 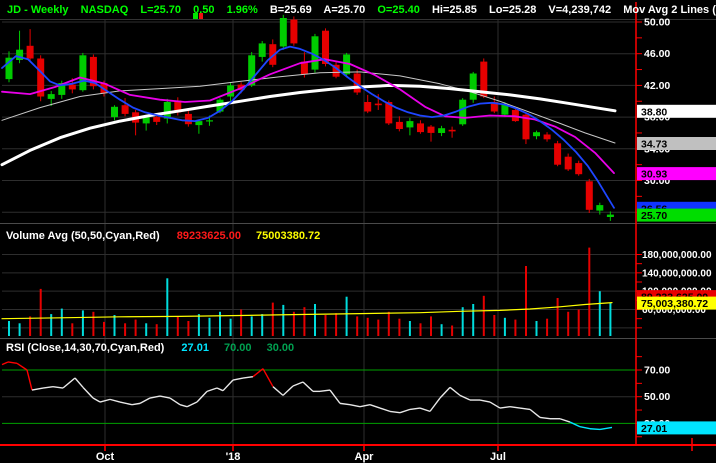 I want to click on open-price: O=25.40, so click(x=398, y=10).